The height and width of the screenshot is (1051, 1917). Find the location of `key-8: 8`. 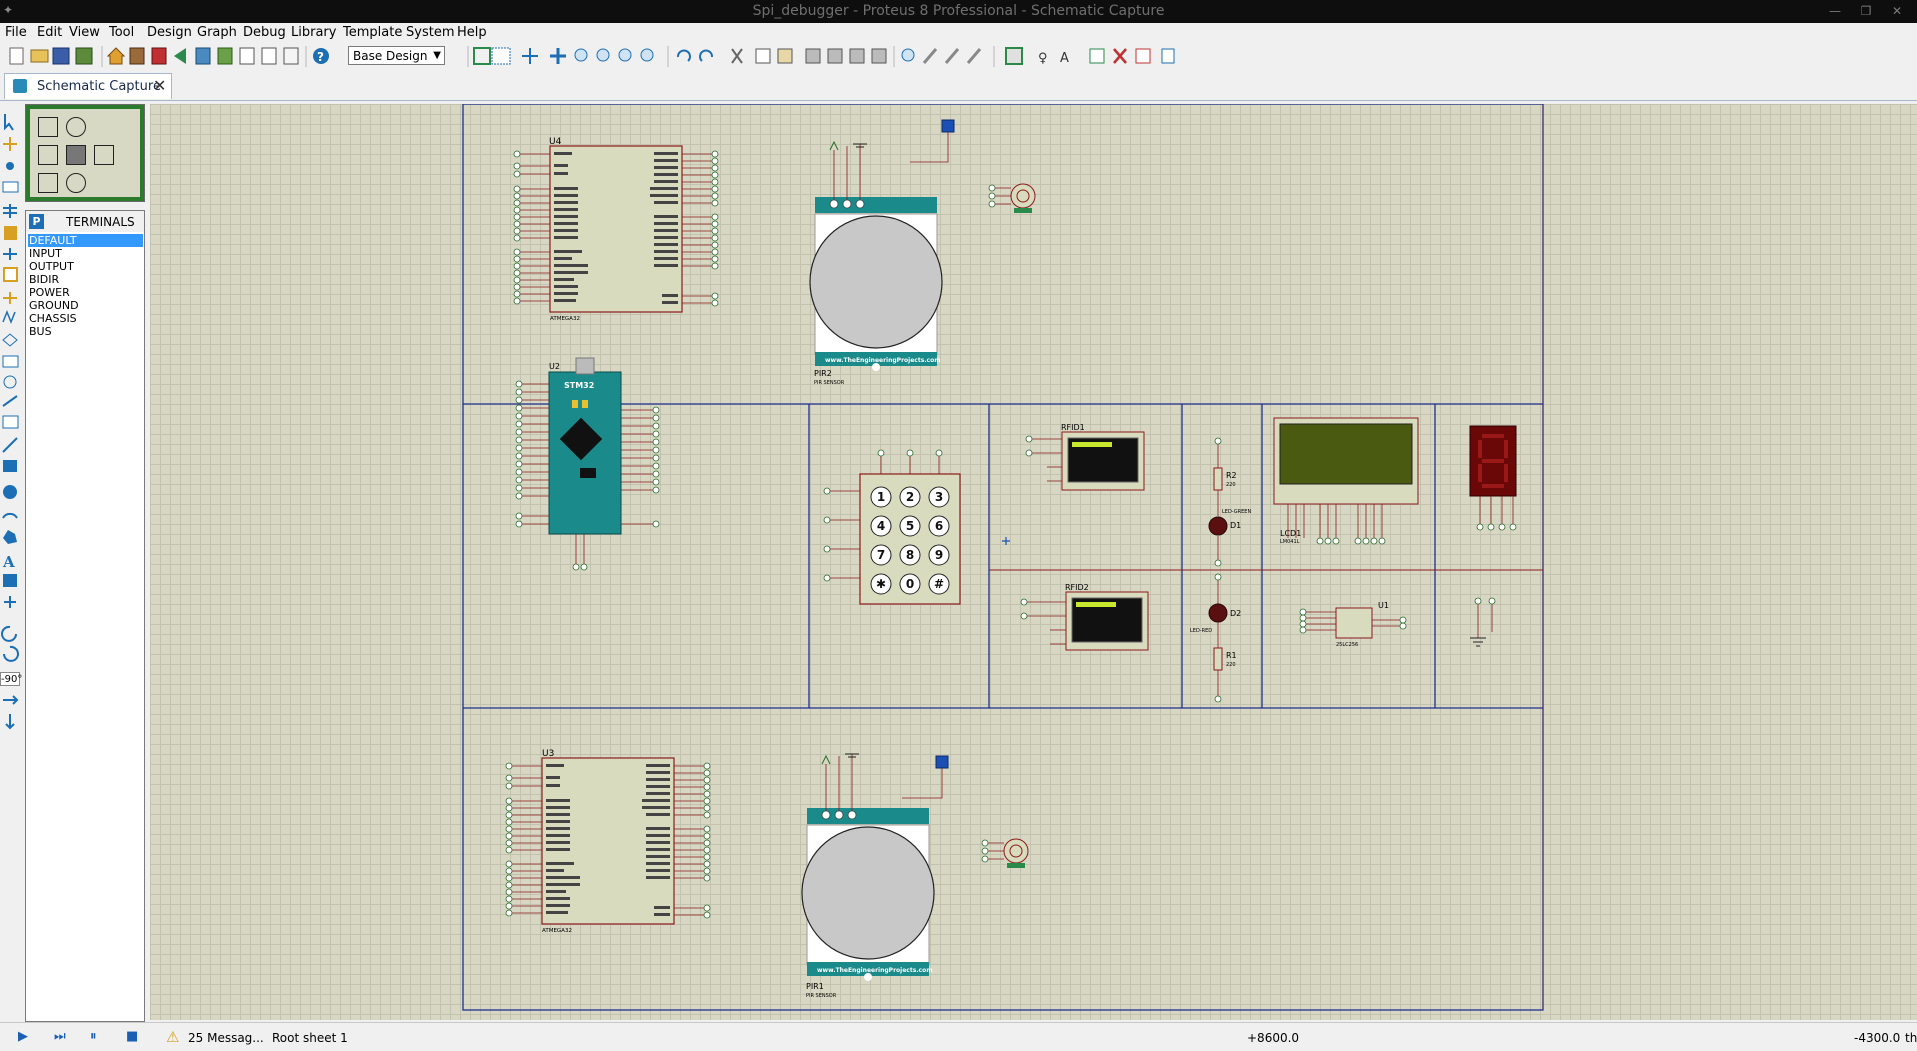

key-8: 8 is located at coordinates (910, 555).